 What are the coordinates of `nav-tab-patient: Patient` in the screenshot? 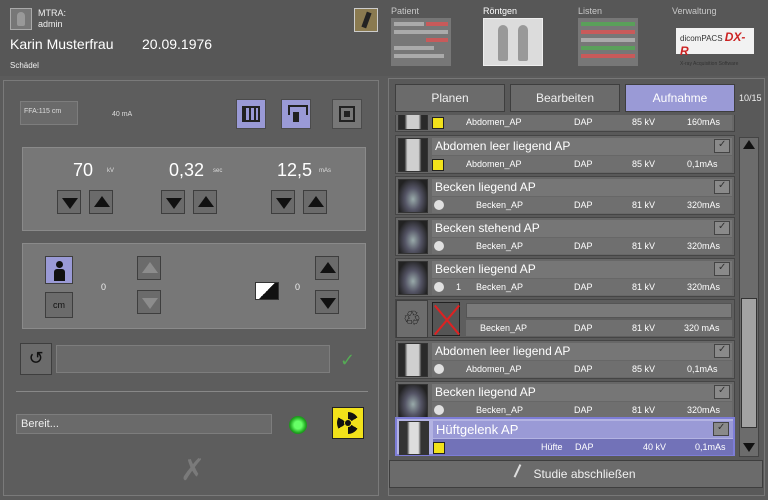 It's located at (426, 39).